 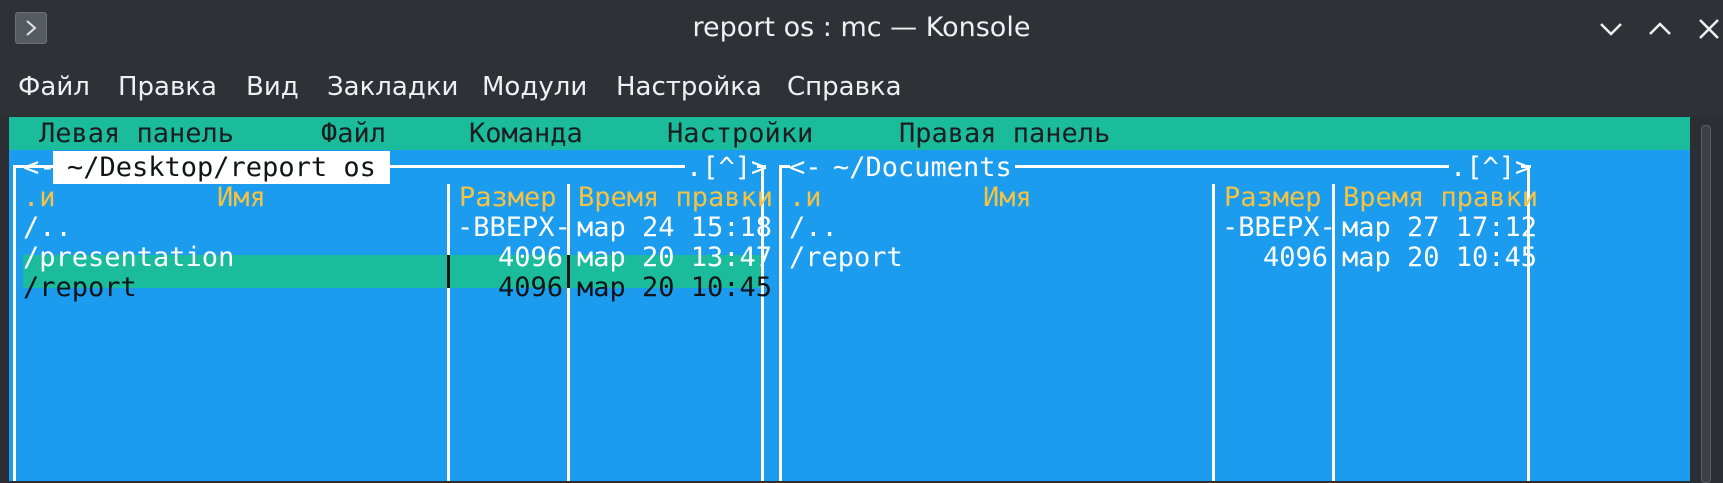 I want to click on left-row-1-mtime: мар 20 13:47, so click(x=675, y=257).